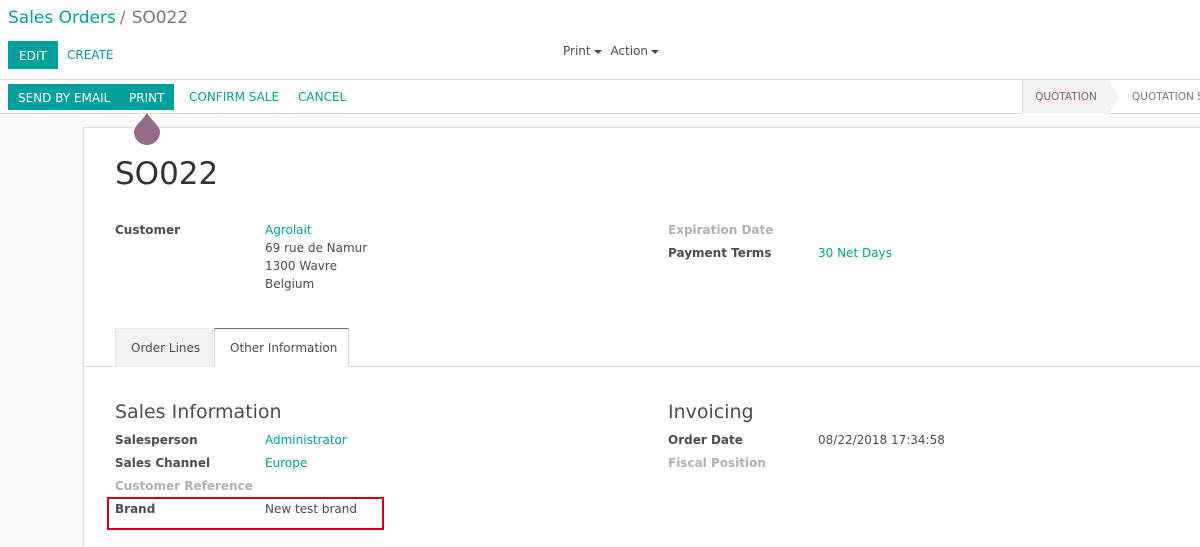 This screenshot has width=1200, height=547. Describe the element at coordinates (156, 440) in the screenshot. I see `salesperson-label: Salesperson` at that location.